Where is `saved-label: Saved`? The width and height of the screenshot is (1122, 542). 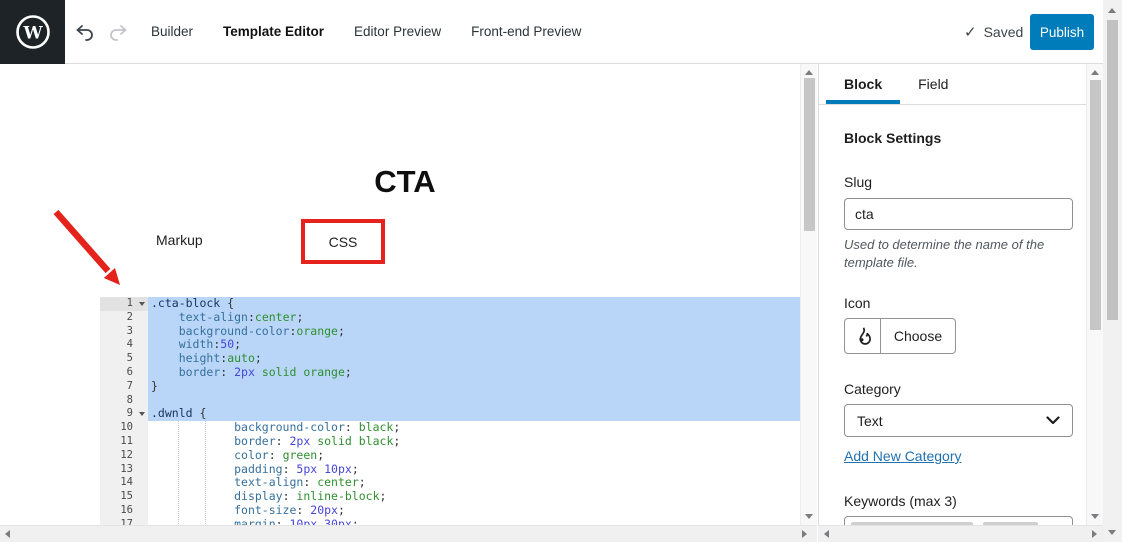
saved-label: Saved is located at coordinates (1003, 31).